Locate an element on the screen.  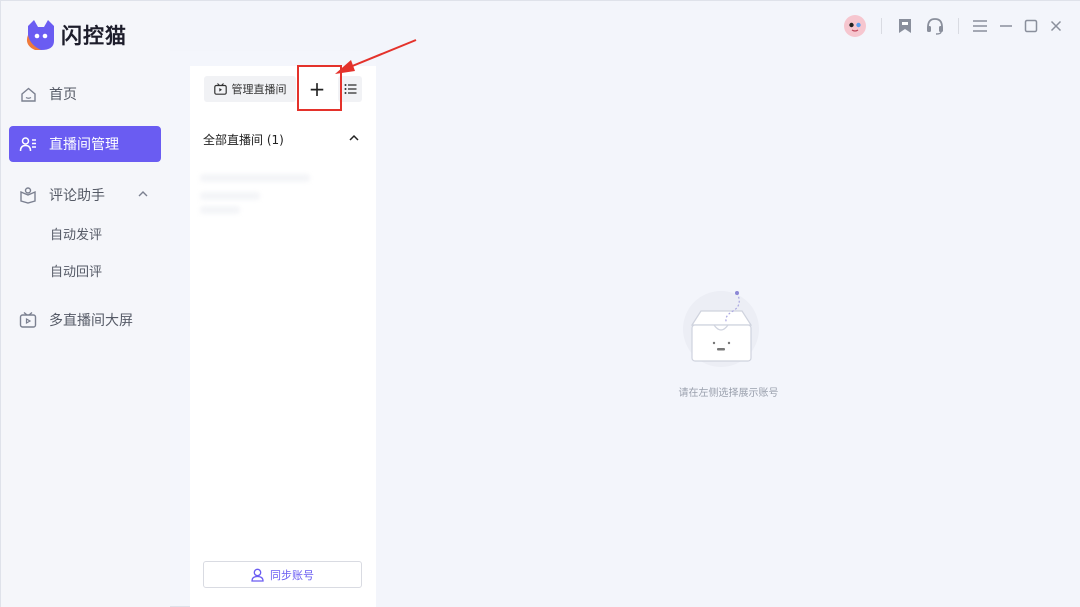
sync-accounts-label: 同步账号 is located at coordinates (292, 575).